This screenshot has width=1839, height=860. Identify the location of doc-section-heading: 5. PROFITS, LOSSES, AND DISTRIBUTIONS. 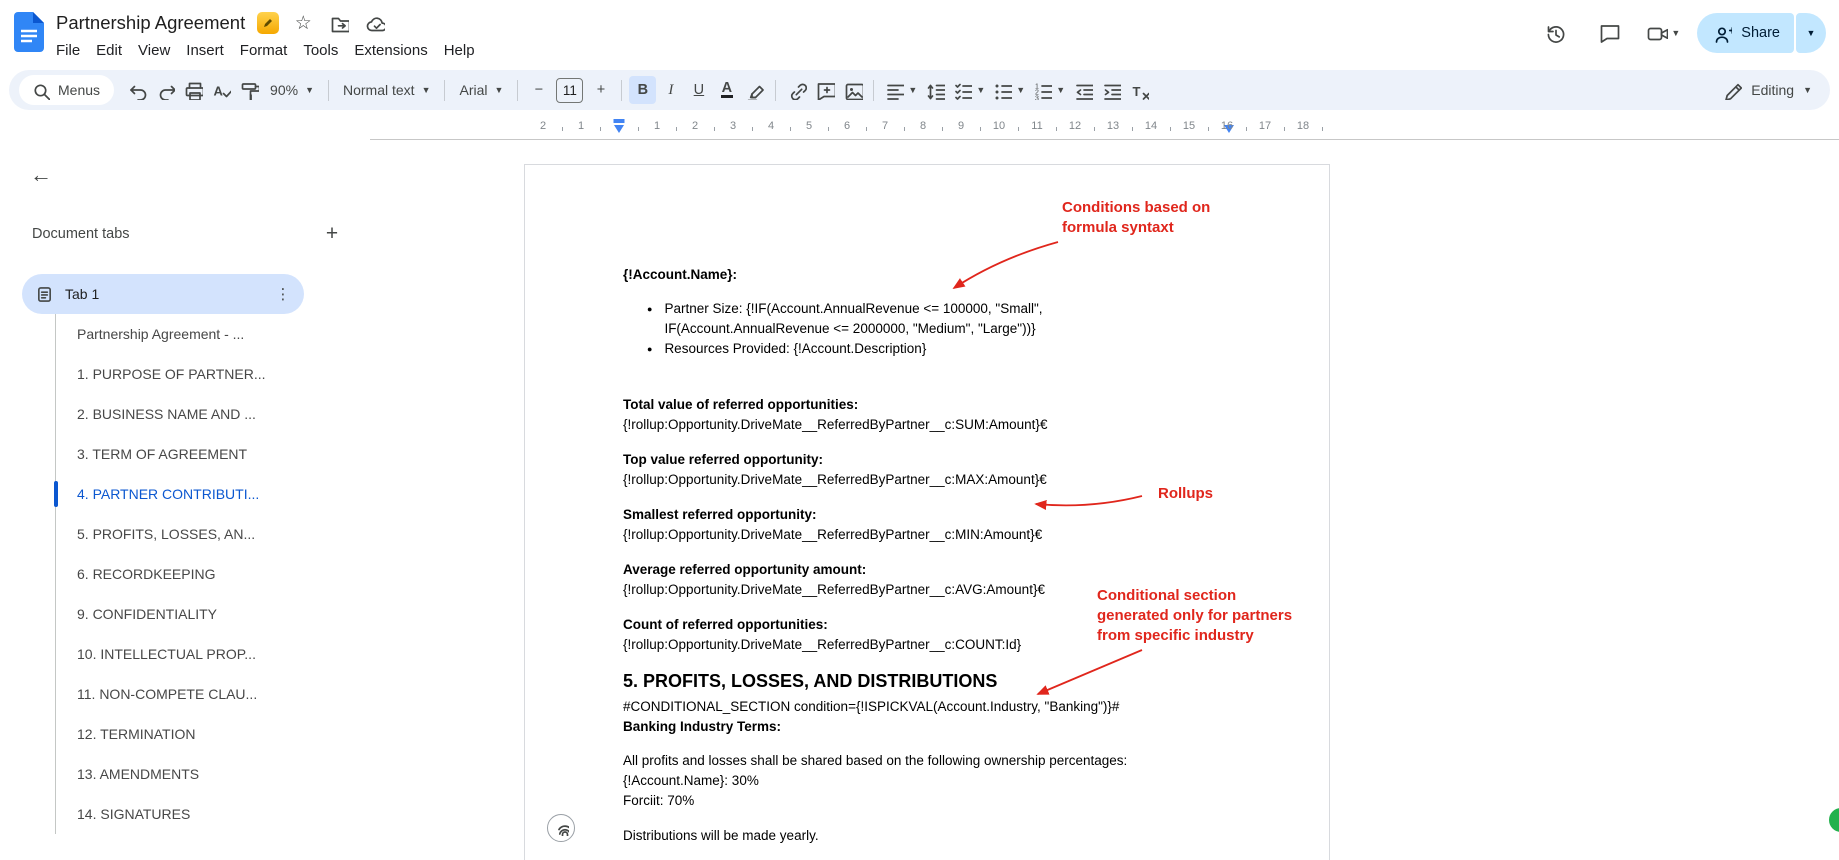
(810, 681).